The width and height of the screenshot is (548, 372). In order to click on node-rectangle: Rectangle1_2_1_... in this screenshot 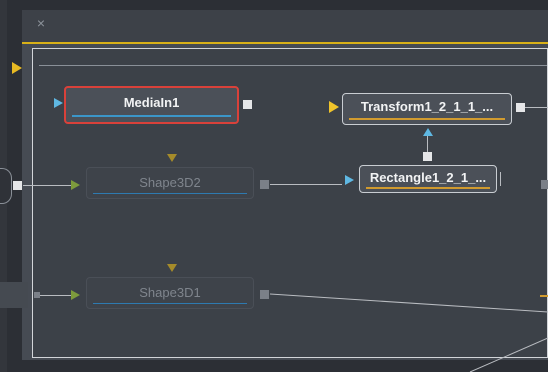, I will do `click(428, 179)`.